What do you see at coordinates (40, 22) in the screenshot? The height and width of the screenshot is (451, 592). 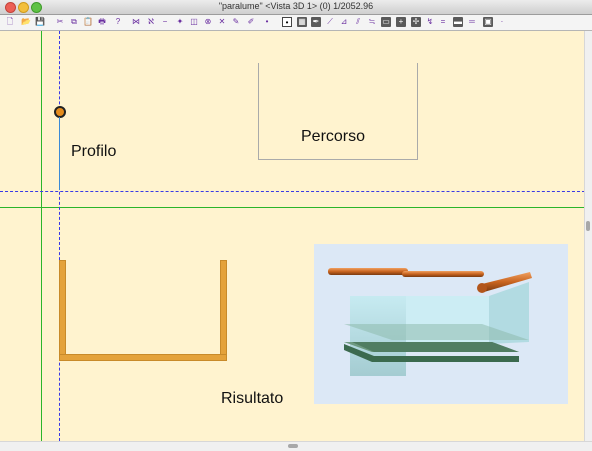 I see `save-icon: 💾` at bounding box center [40, 22].